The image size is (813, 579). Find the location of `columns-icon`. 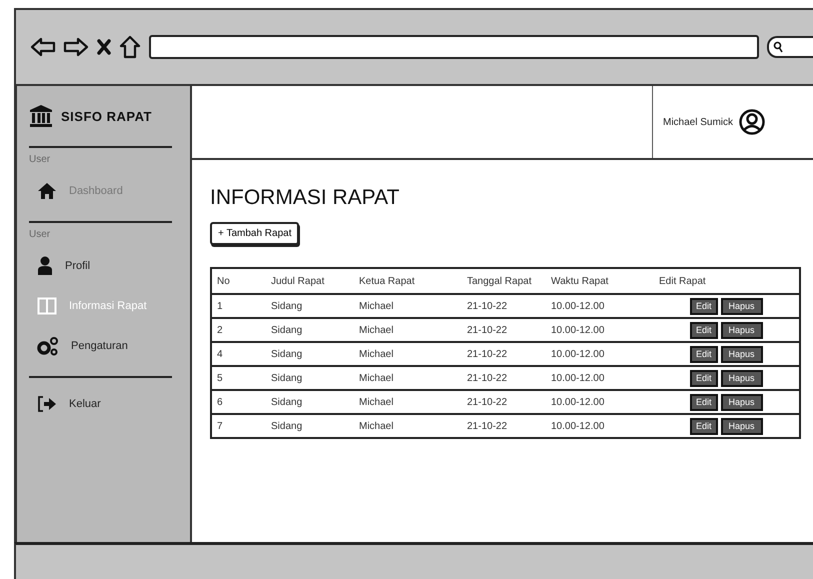

columns-icon is located at coordinates (47, 306).